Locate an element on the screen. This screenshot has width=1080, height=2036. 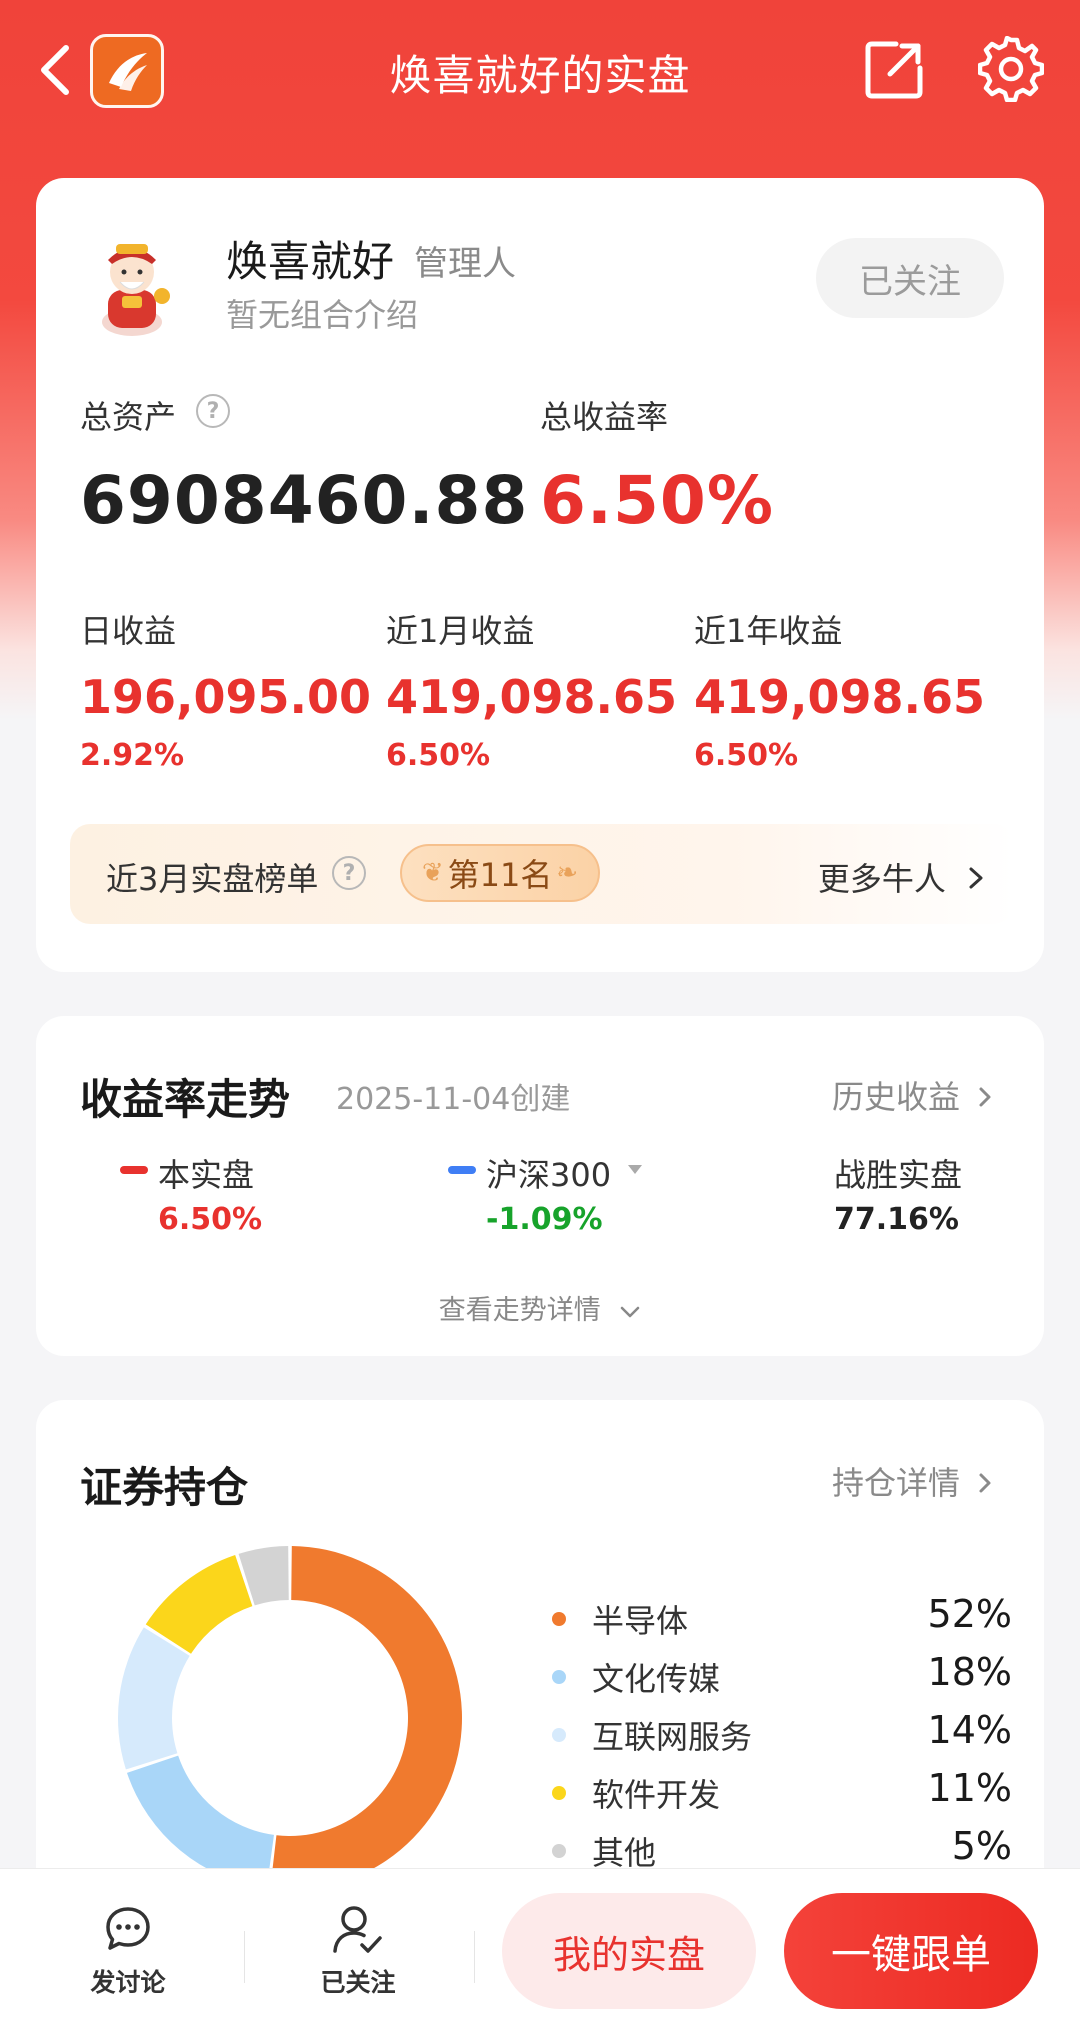
portfolio-description: 暂无组合介绍 is located at coordinates (322, 315).